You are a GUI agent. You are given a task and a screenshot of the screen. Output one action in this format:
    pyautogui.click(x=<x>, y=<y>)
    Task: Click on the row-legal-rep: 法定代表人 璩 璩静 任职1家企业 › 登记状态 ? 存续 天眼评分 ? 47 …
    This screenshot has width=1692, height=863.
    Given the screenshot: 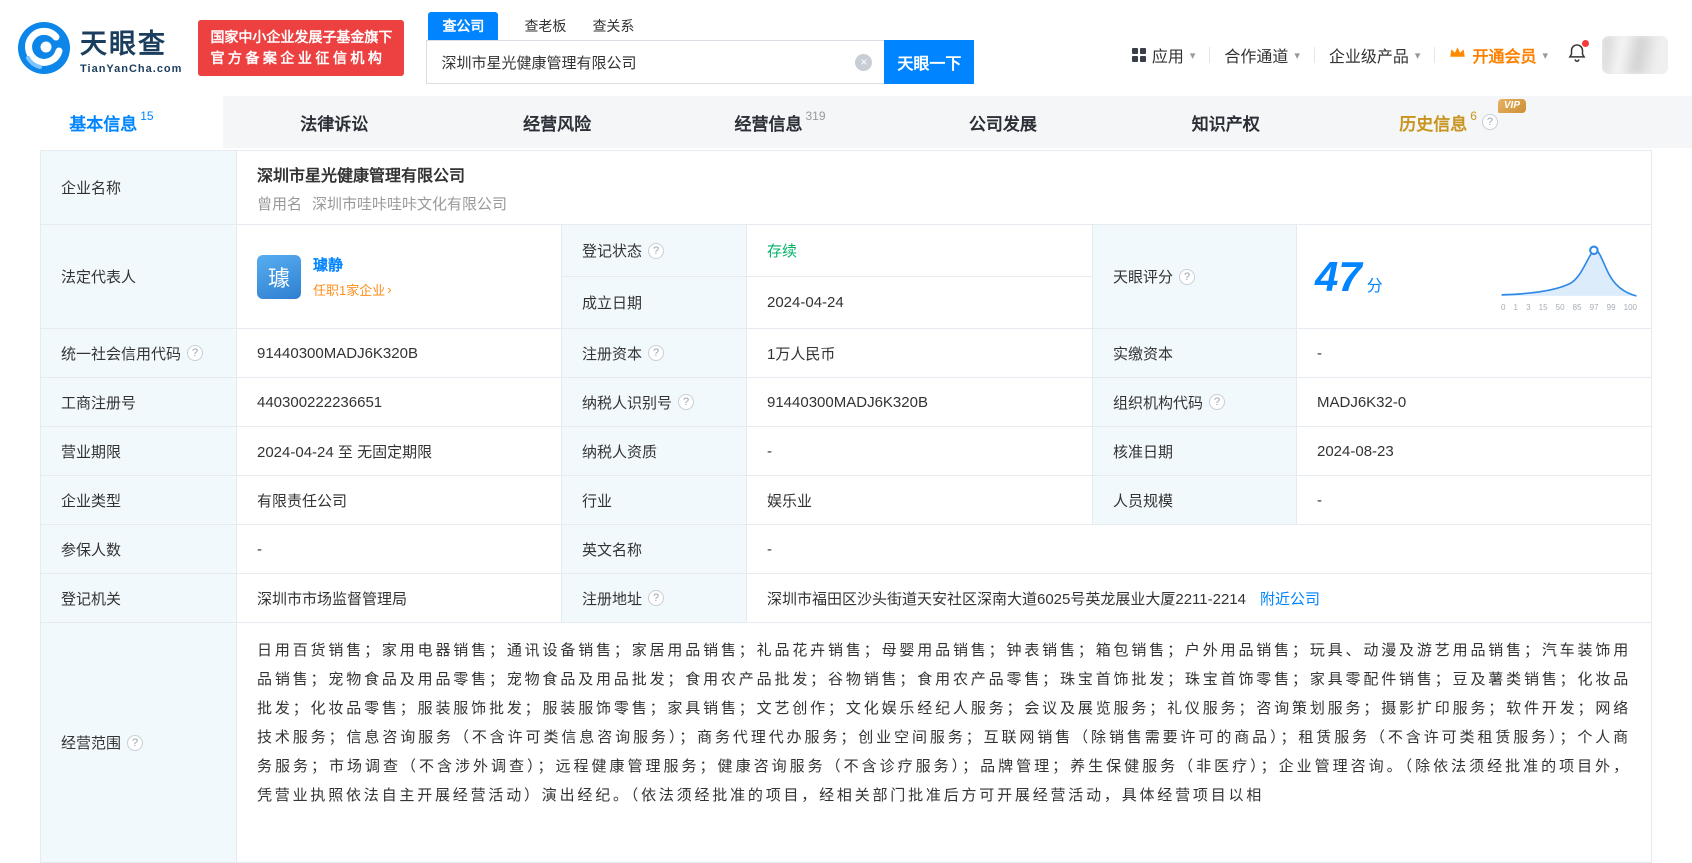 What is the action you would take?
    pyautogui.click(x=846, y=277)
    